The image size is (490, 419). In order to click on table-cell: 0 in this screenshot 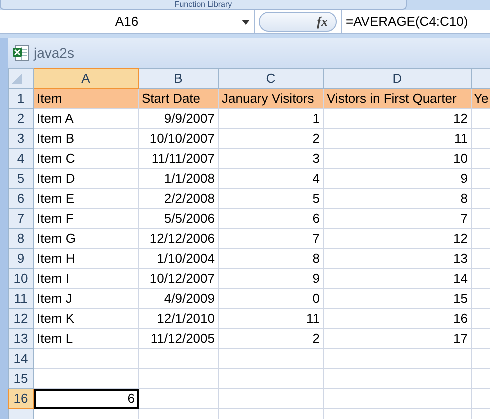, I will do `click(271, 298)`.